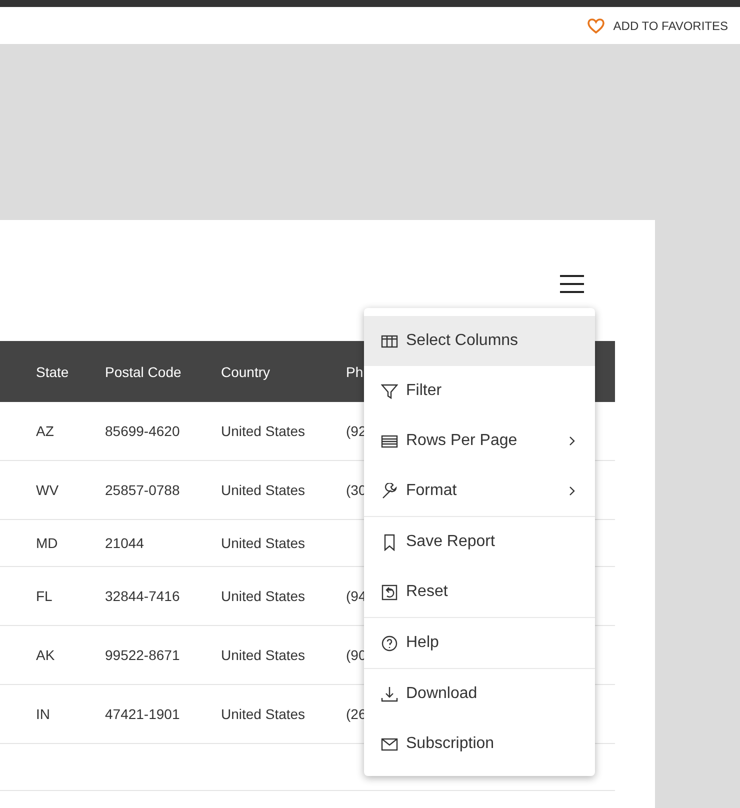 This screenshot has width=740, height=808. What do you see at coordinates (142, 431) in the screenshot?
I see `table-cell: 85699-4620` at bounding box center [142, 431].